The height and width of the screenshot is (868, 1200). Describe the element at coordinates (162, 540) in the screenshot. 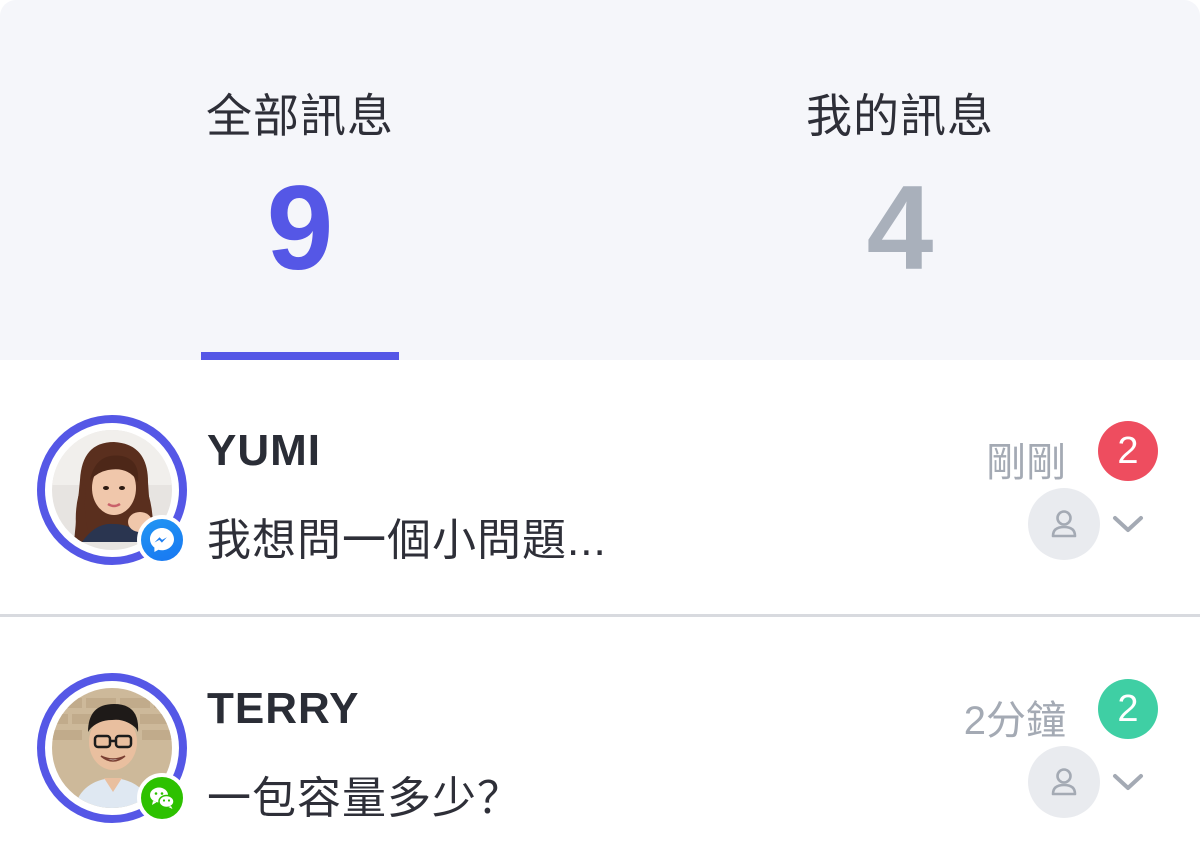

I see `messenger-icon` at that location.